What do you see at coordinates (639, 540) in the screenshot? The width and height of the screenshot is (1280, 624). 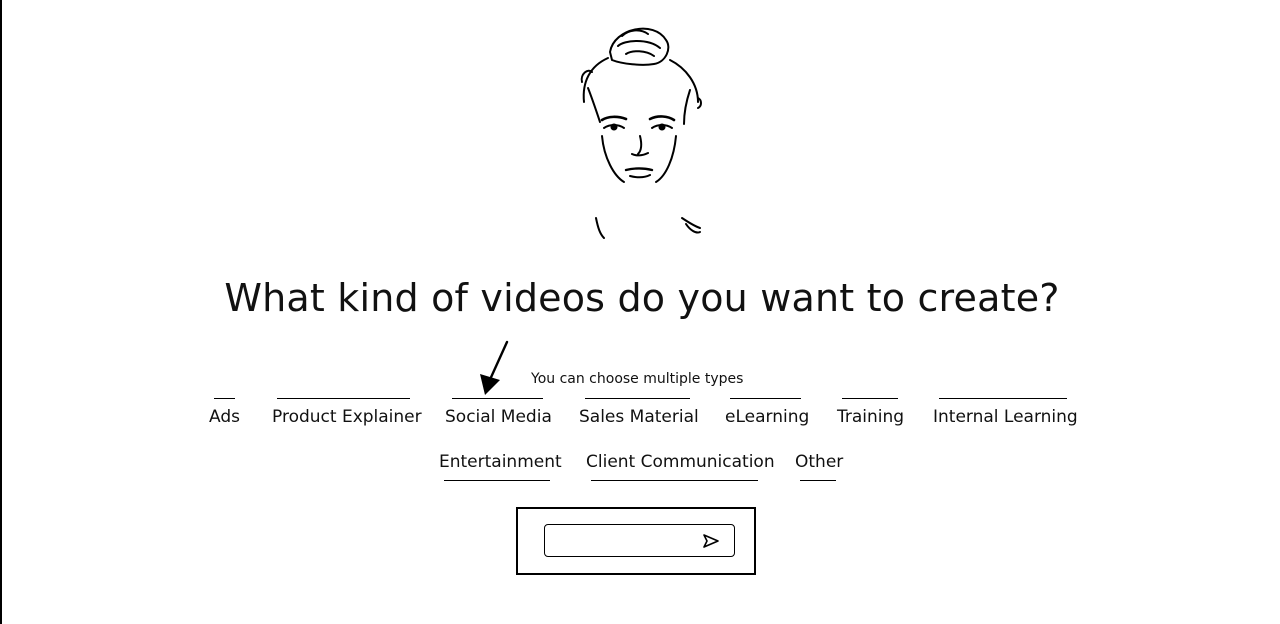 I see `continue-button-inner` at bounding box center [639, 540].